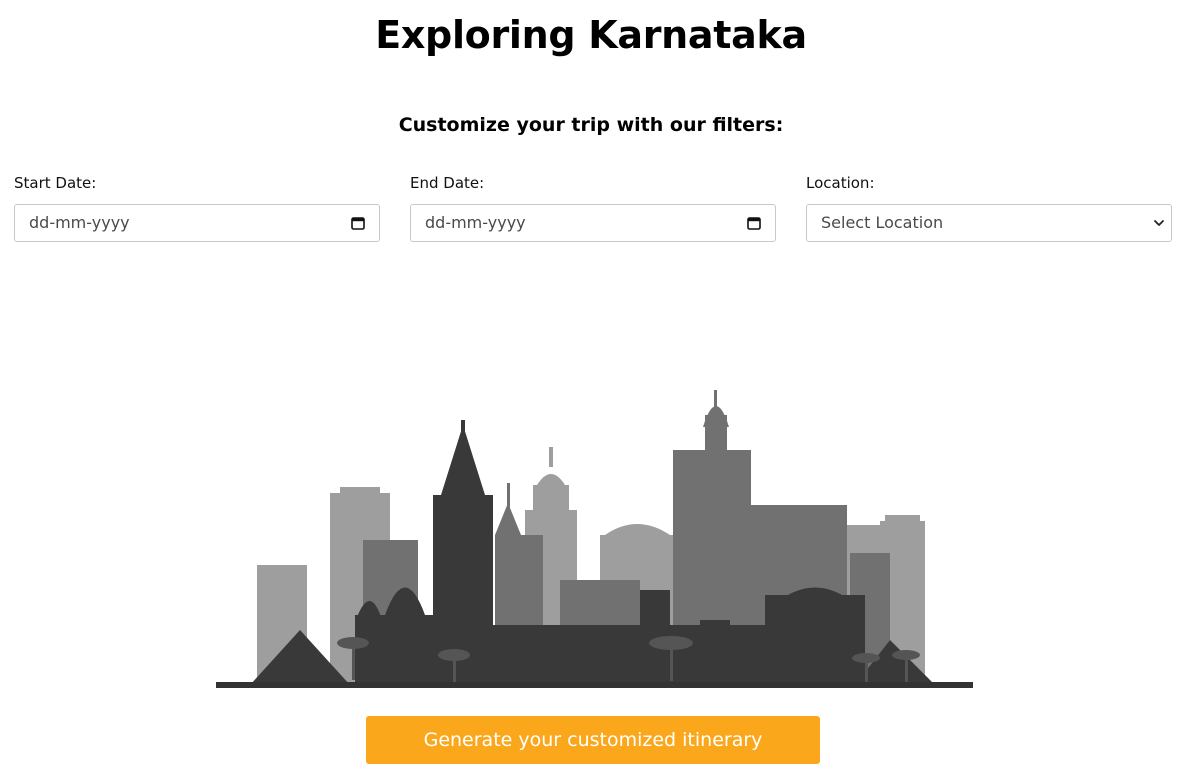 Image resolution: width=1182 pixels, height=772 pixels. What do you see at coordinates (840, 183) in the screenshot?
I see `location-label: Location:` at bounding box center [840, 183].